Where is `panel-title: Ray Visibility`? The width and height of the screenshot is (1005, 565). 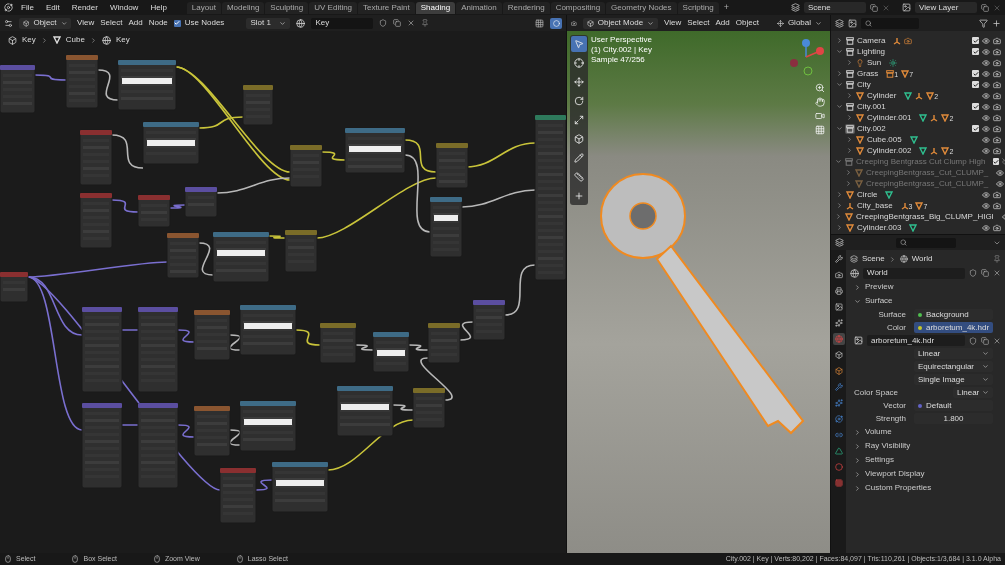
panel-title: Ray Visibility is located at coordinates (888, 446).